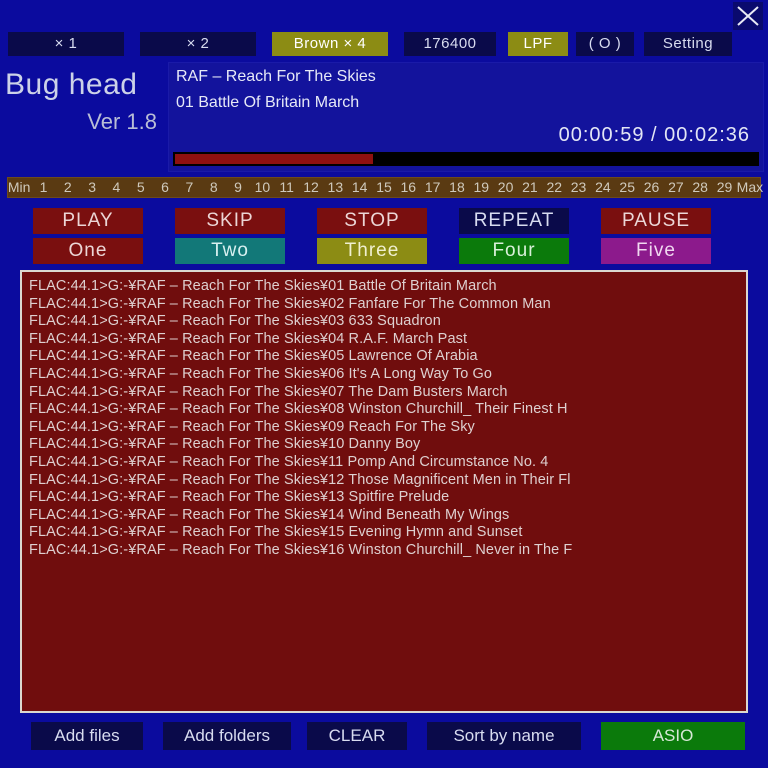 The height and width of the screenshot is (768, 768). Describe the element at coordinates (673, 736) in the screenshot. I see `bottom-button-asio: ASIO` at that location.